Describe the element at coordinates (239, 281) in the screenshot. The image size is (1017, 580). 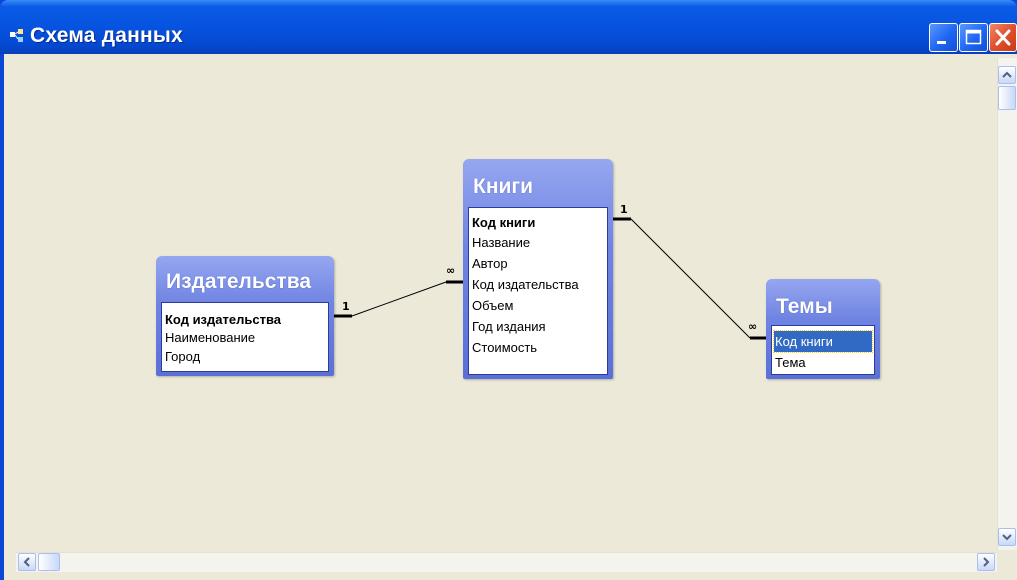
I see `table-title: Издательства` at that location.